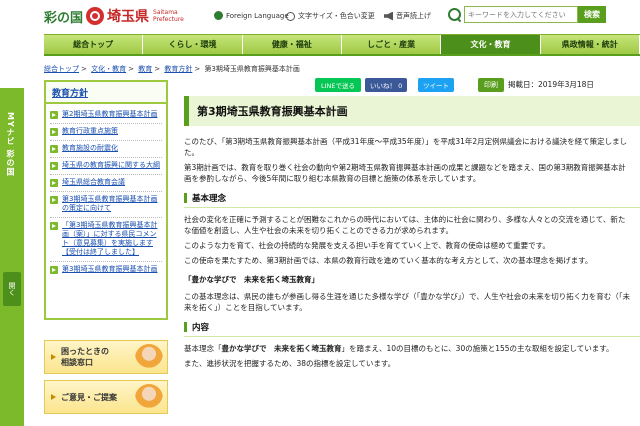 The image size is (640, 426). Describe the element at coordinates (85, 357) in the screenshot. I see `consultation-banner-text: 困ったときの 相談窓口` at that location.